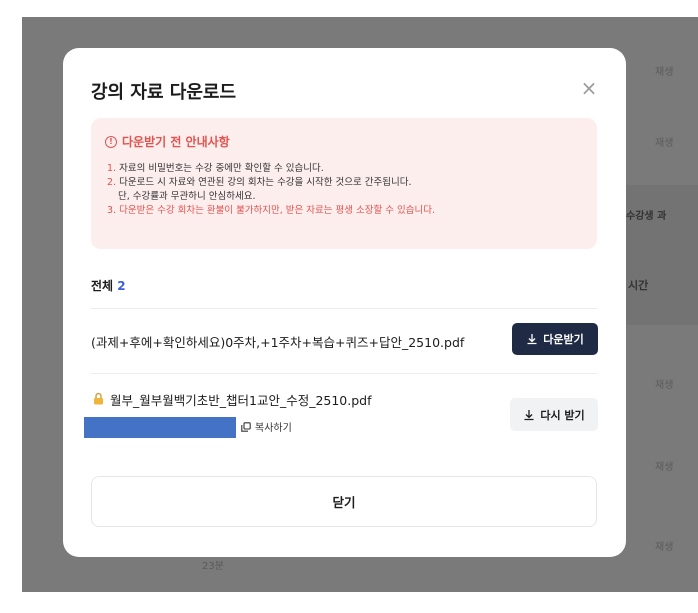  I want to click on alert-icon: !, so click(111, 141).